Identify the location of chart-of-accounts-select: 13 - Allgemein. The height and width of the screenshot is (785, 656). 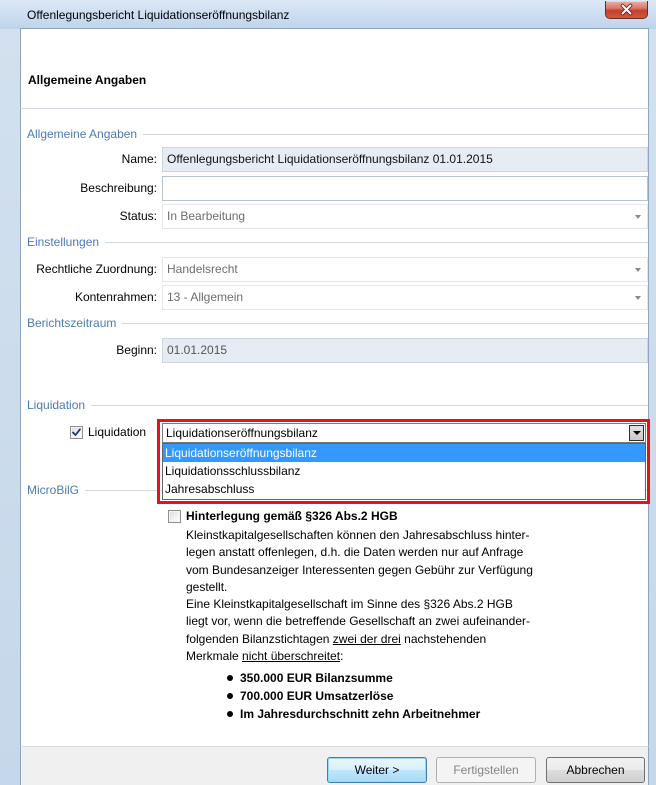
(405, 297).